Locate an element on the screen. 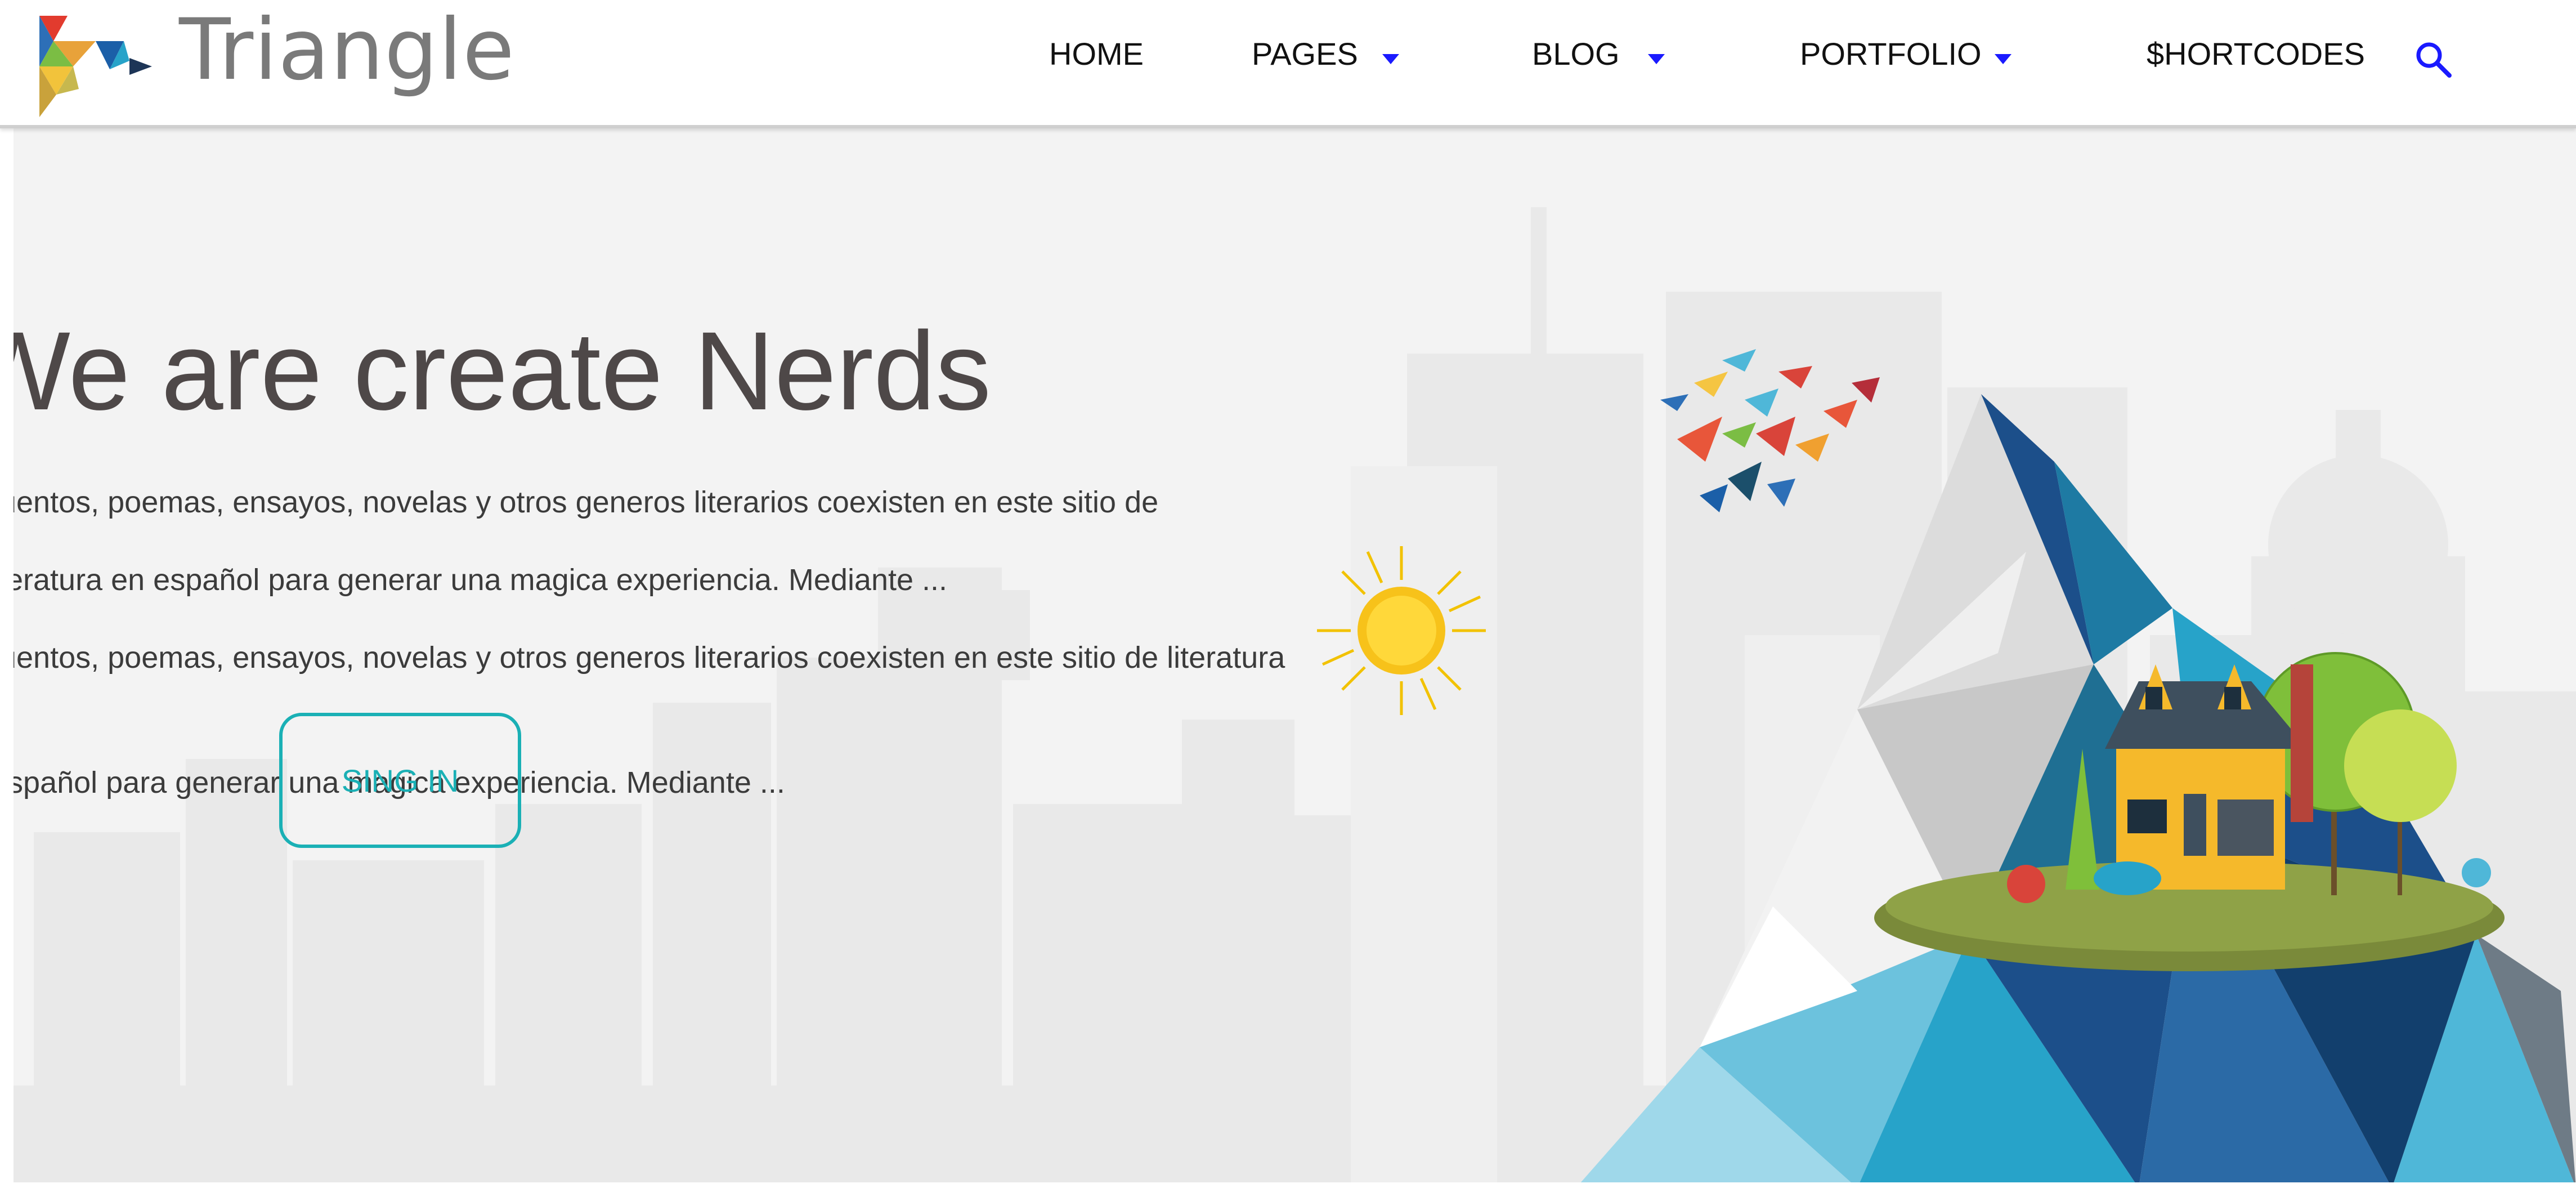 Image resolution: width=2576 pixels, height=1188 pixels. nav-home: HOME is located at coordinates (1096, 54).